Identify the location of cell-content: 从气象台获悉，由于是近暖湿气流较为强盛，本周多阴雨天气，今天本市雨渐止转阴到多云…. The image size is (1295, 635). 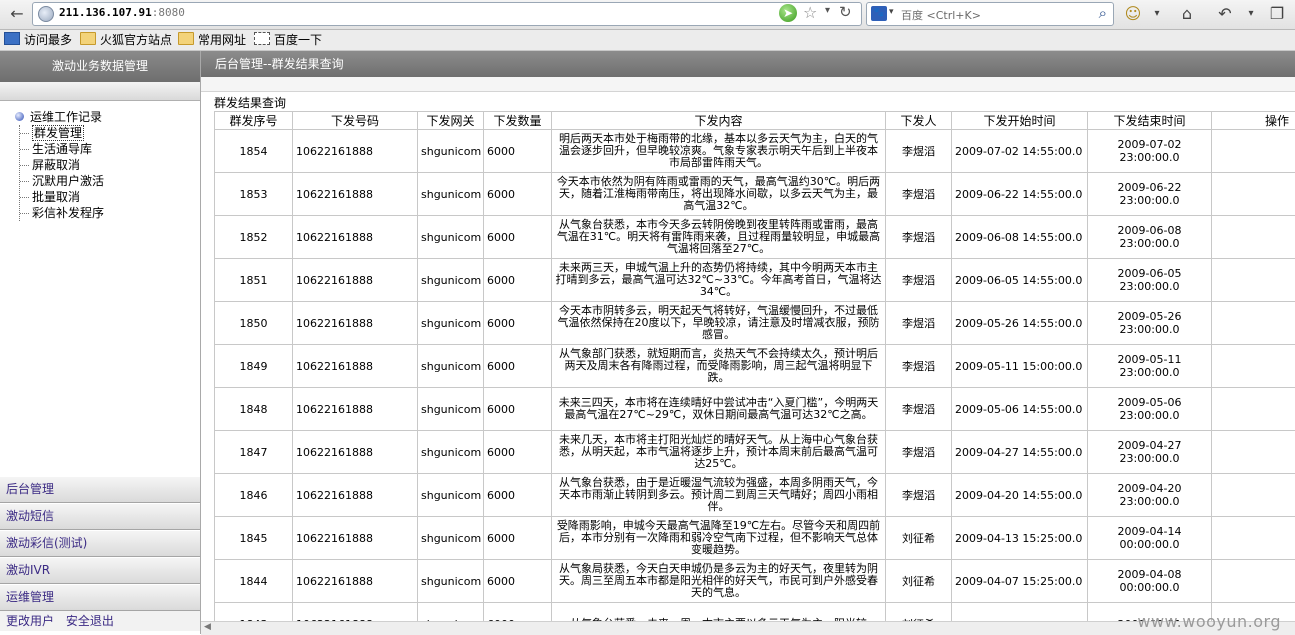
(719, 495).